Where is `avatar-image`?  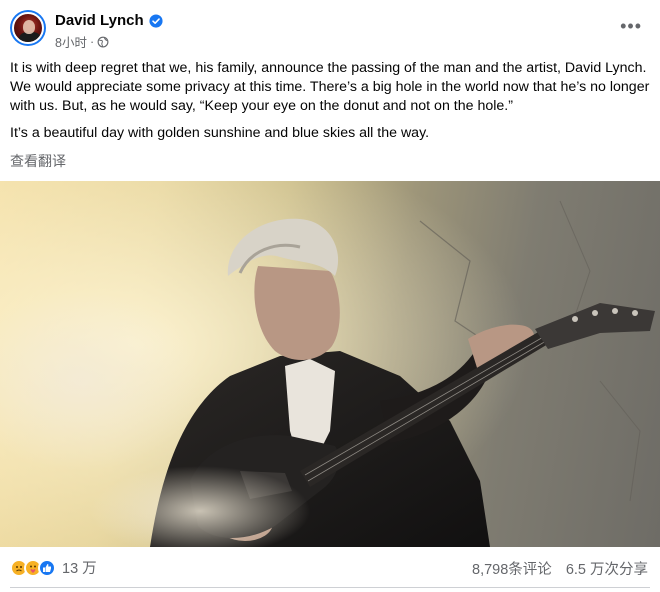 avatar-image is located at coordinates (28, 28).